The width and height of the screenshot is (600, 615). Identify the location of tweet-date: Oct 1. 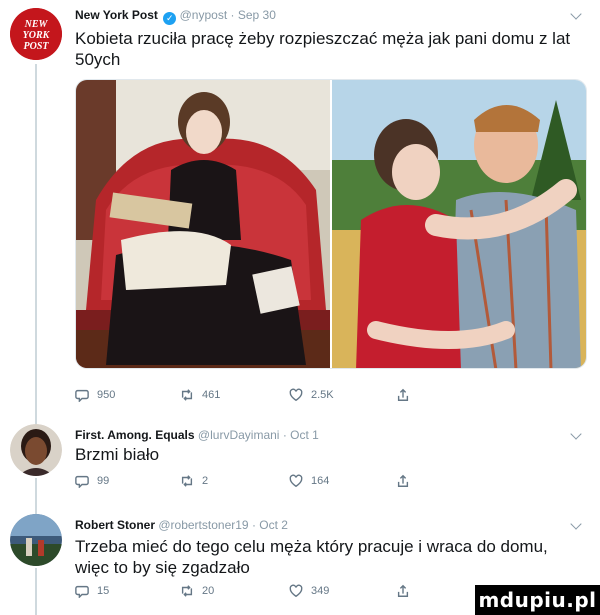
(304, 435).